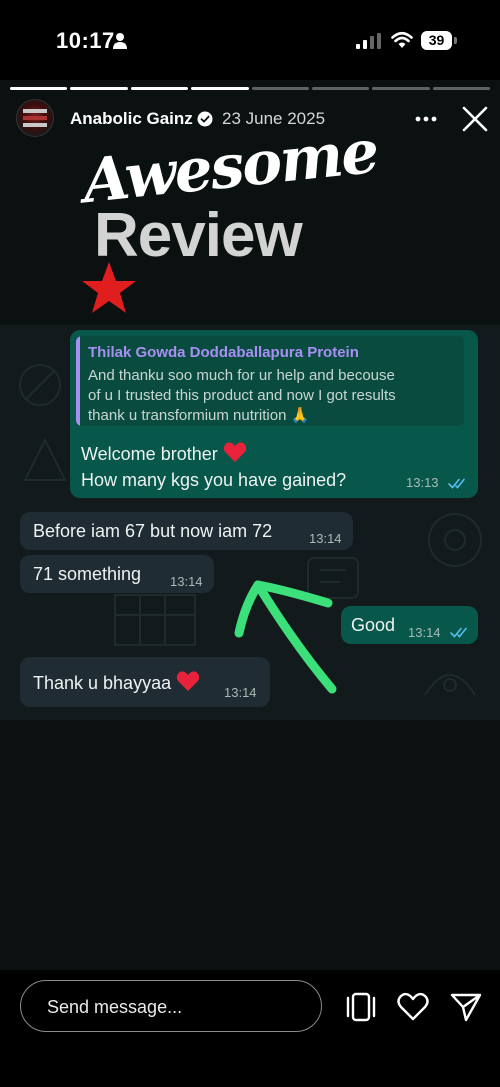  Describe the element at coordinates (131, 119) in the screenshot. I see `username: Anabolic Gainz` at that location.